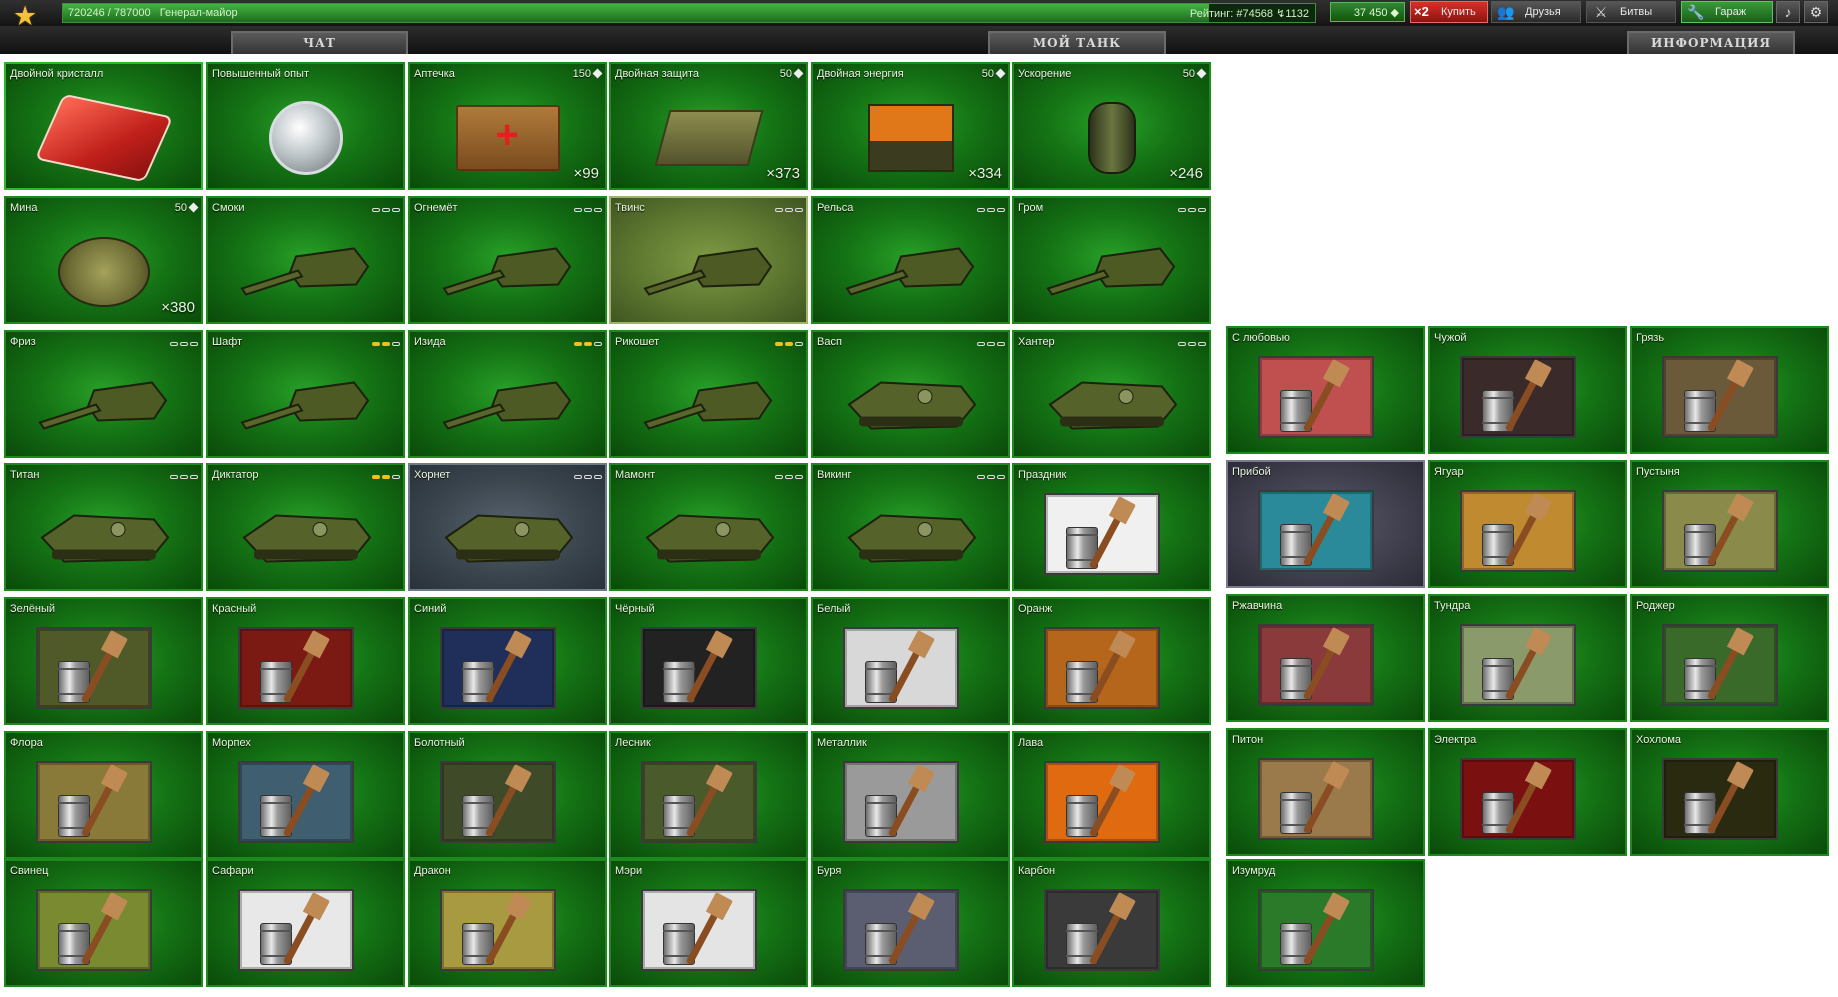 The width and height of the screenshot is (1838, 997). What do you see at coordinates (1536, 12) in the screenshot?
I see `friends-button: 👥 Друзья` at bounding box center [1536, 12].